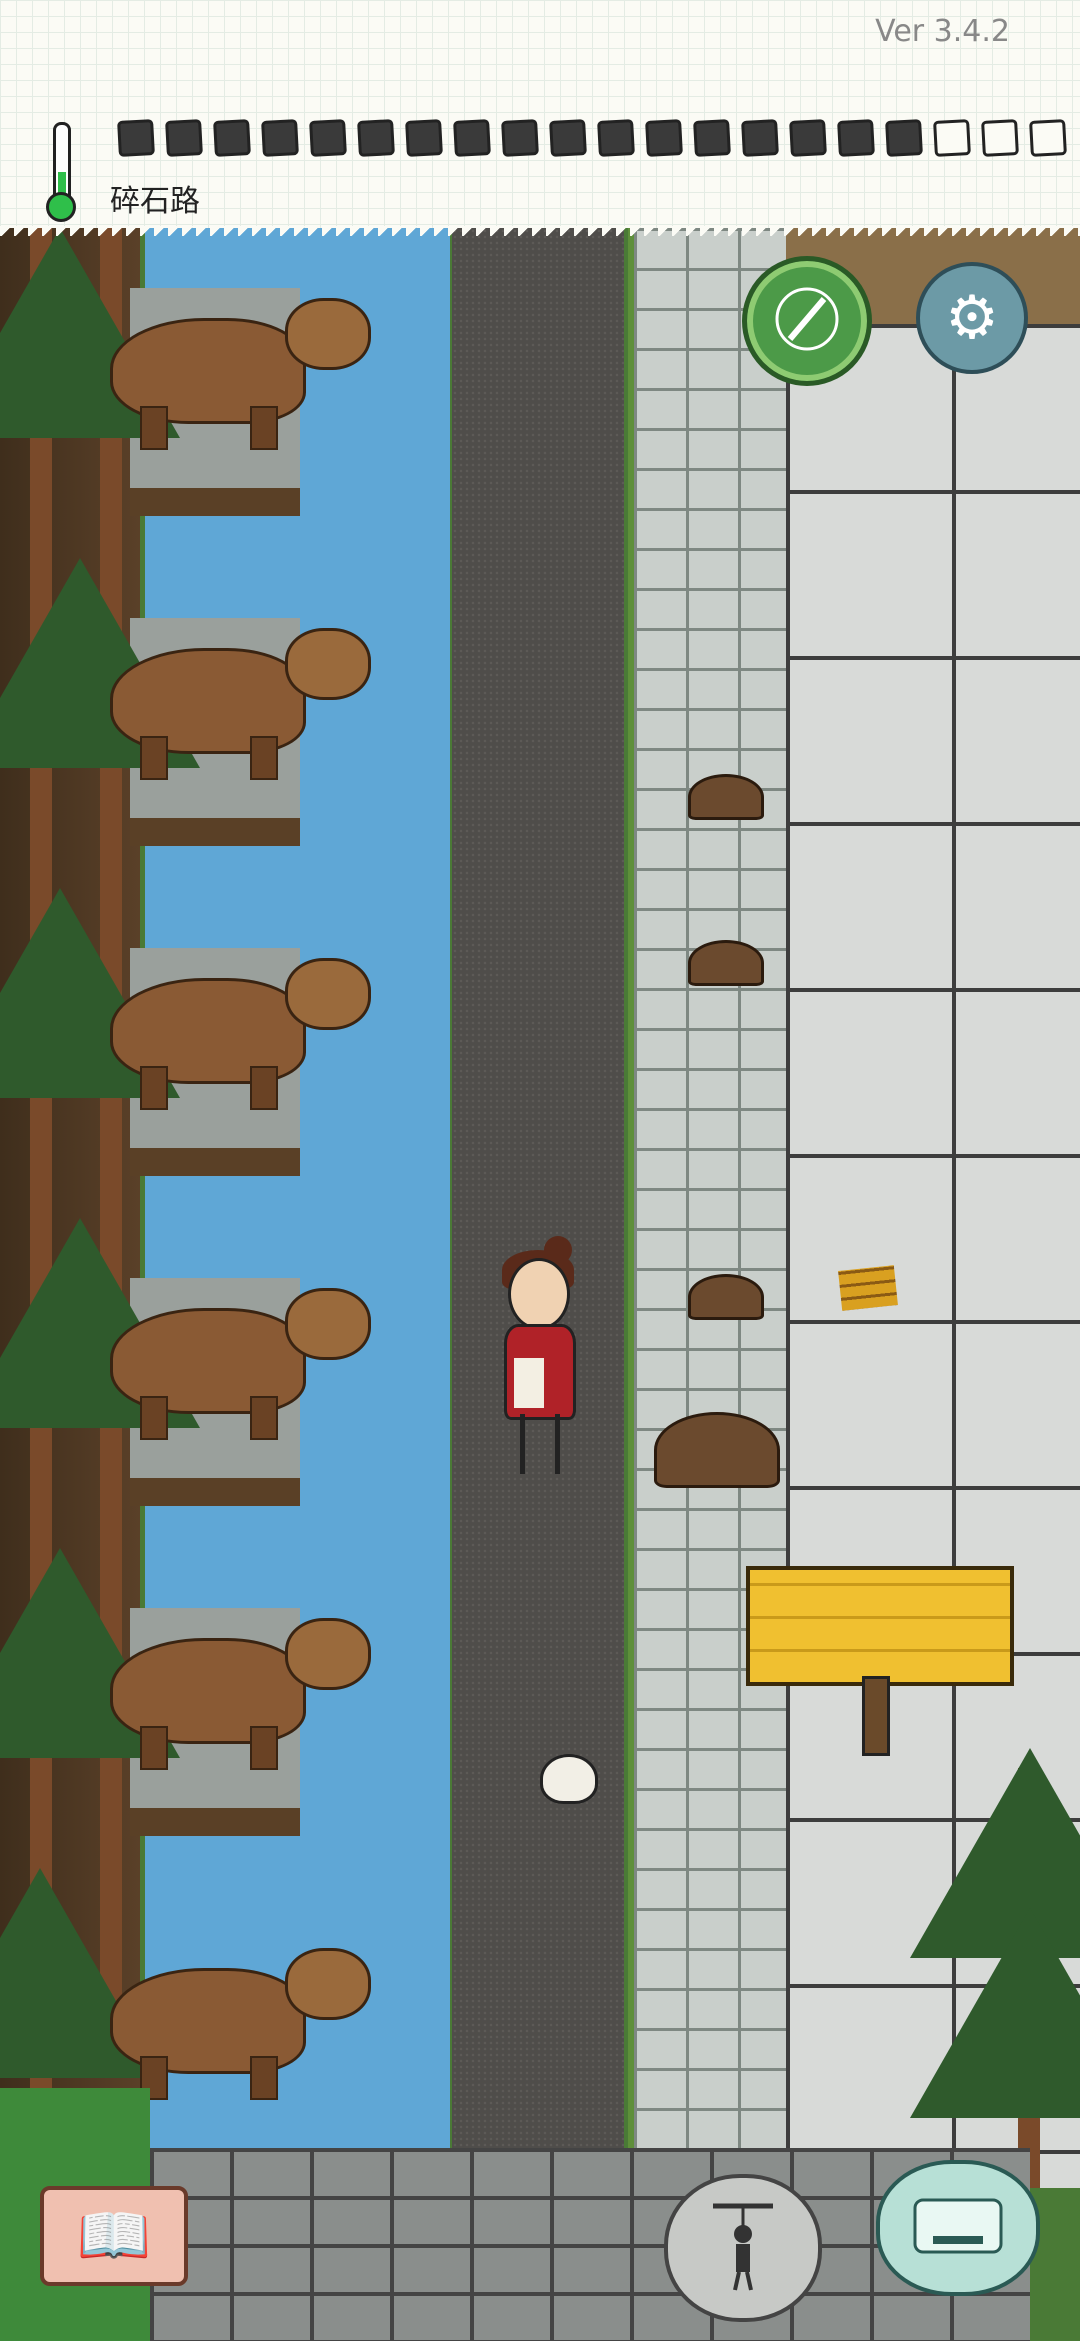 The height and width of the screenshot is (2341, 1080). I want to click on open-book-icon: 📖, so click(114, 2236).